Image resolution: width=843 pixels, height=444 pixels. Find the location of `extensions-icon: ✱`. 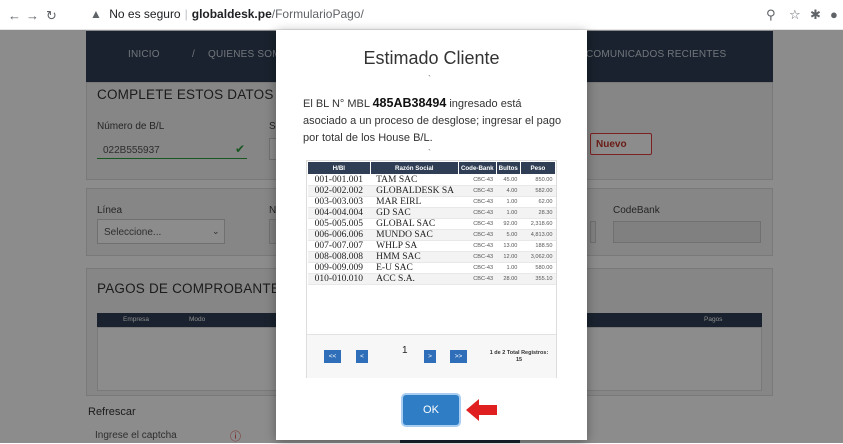

extensions-icon: ✱ is located at coordinates (815, 15).